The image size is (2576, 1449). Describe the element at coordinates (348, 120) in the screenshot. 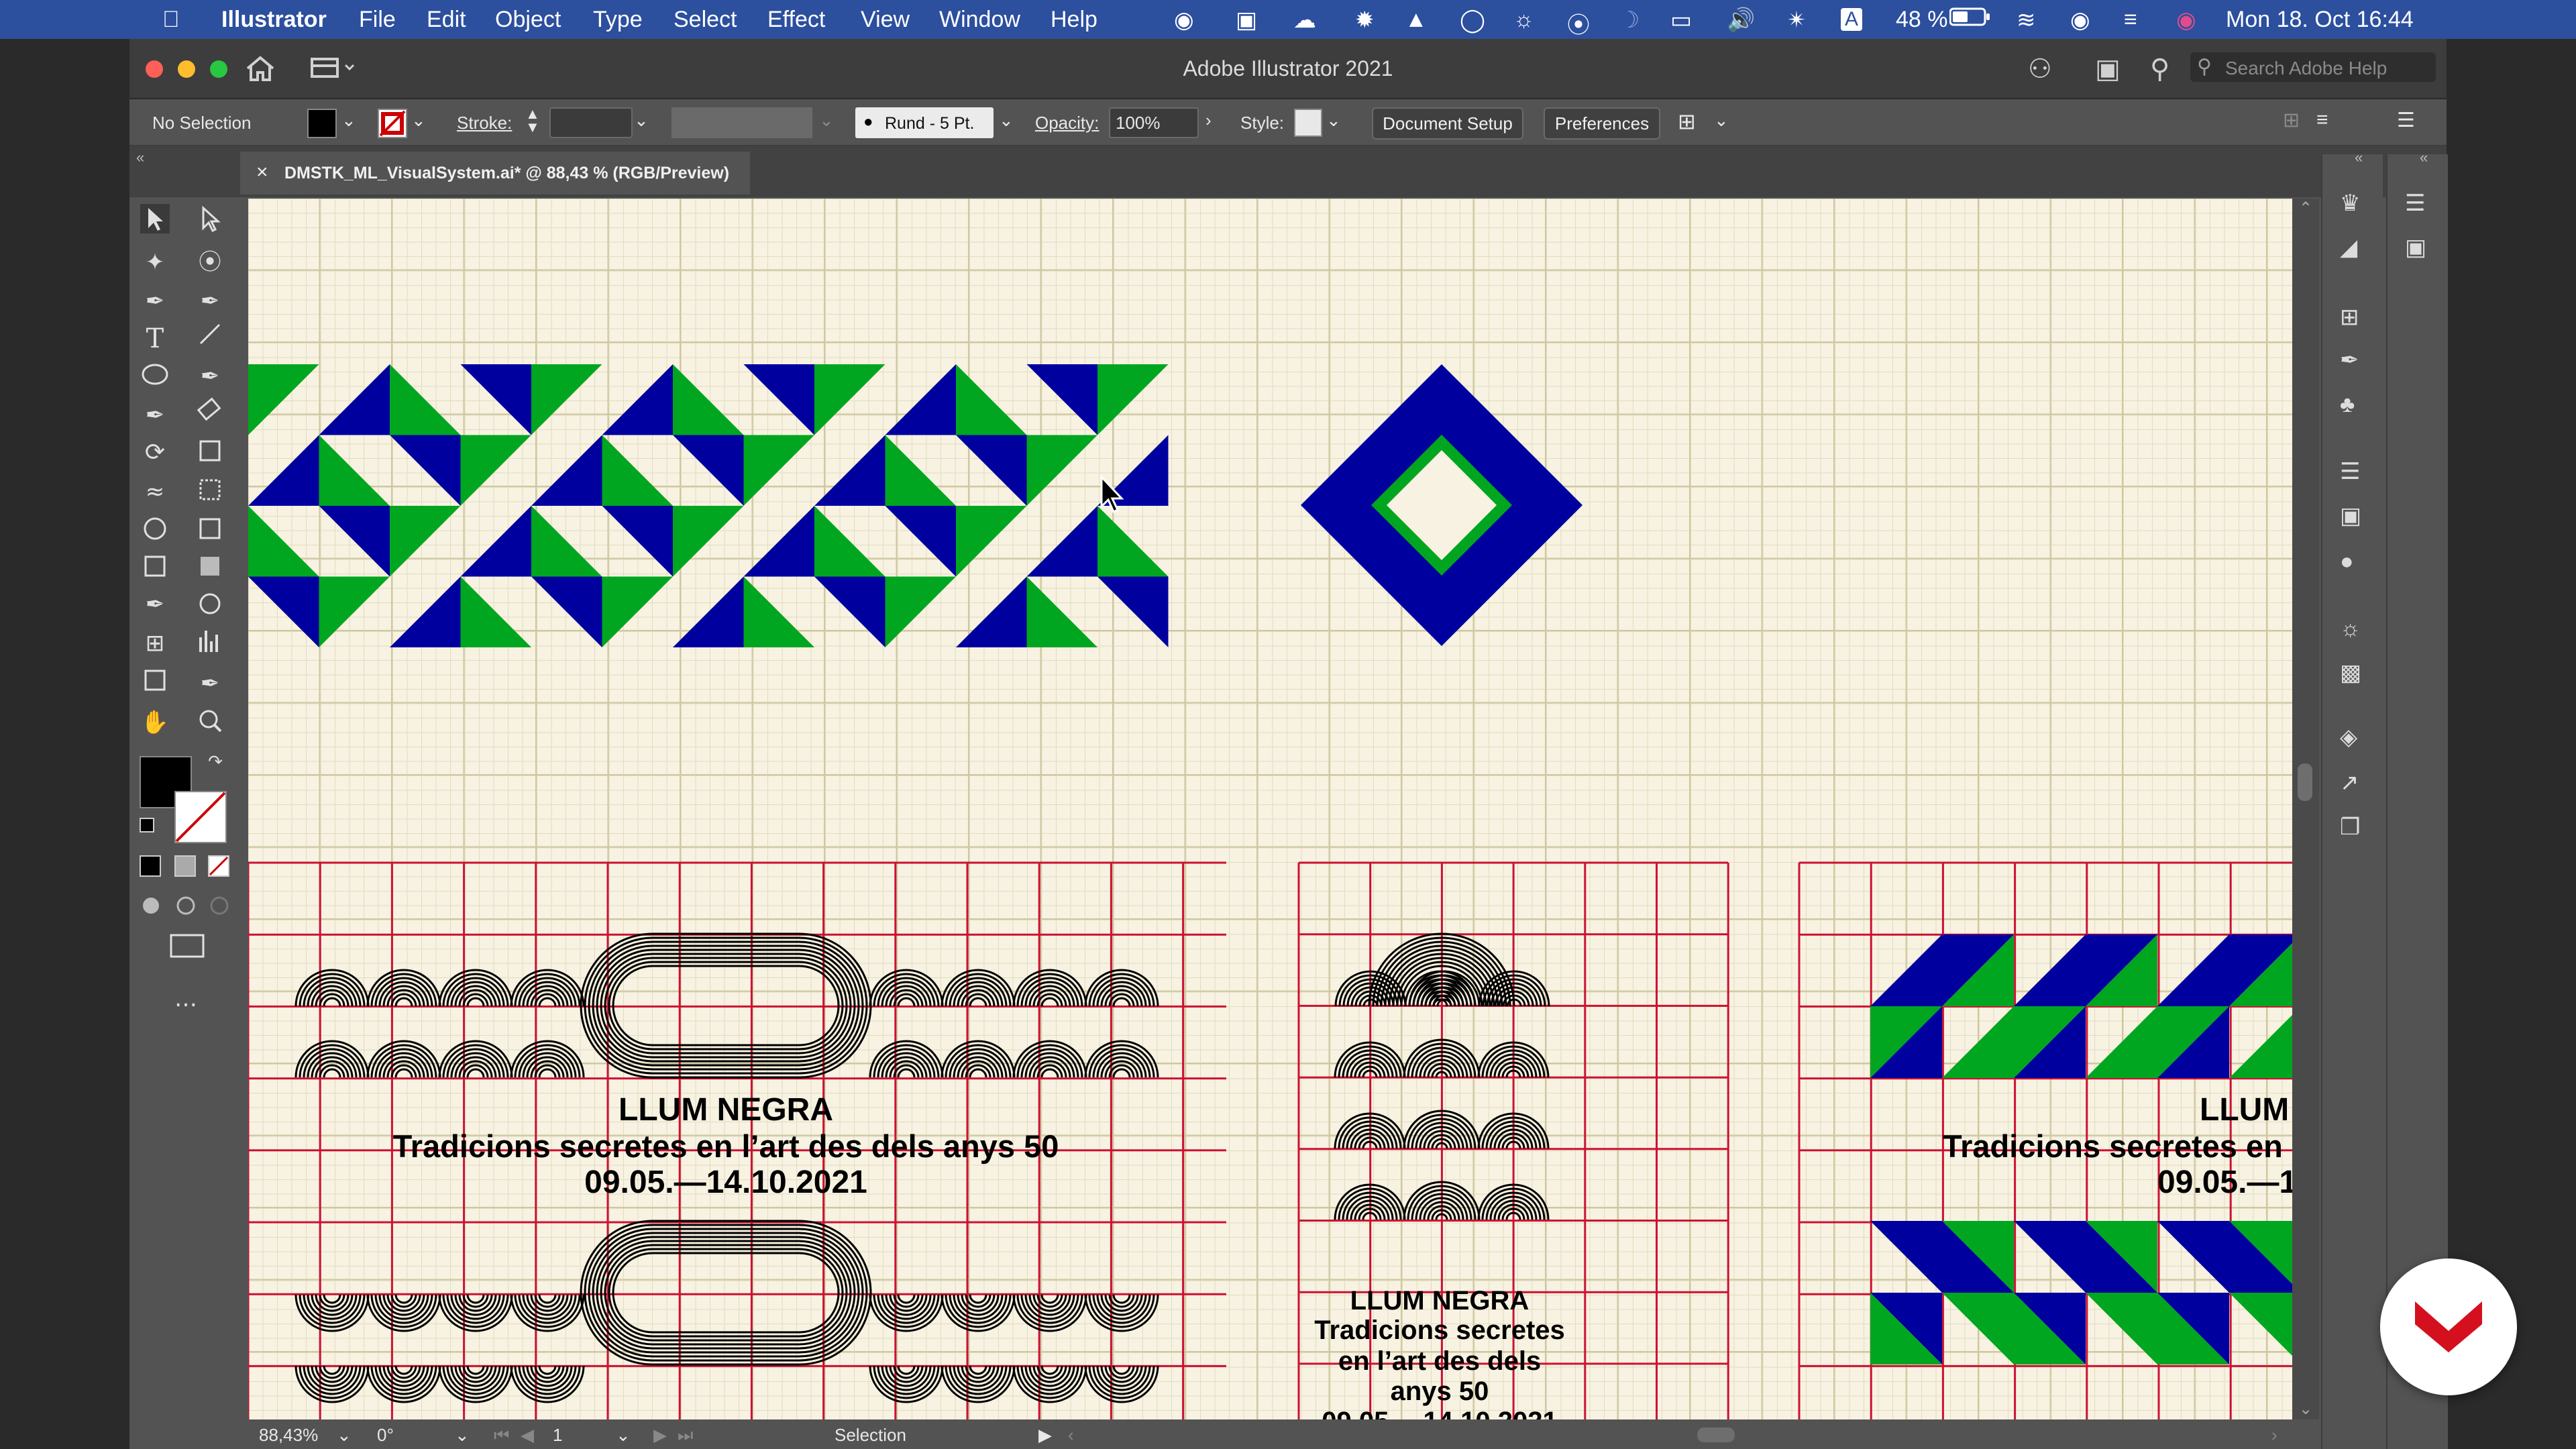

I see `fill-dropdown-icon: ⌄` at that location.